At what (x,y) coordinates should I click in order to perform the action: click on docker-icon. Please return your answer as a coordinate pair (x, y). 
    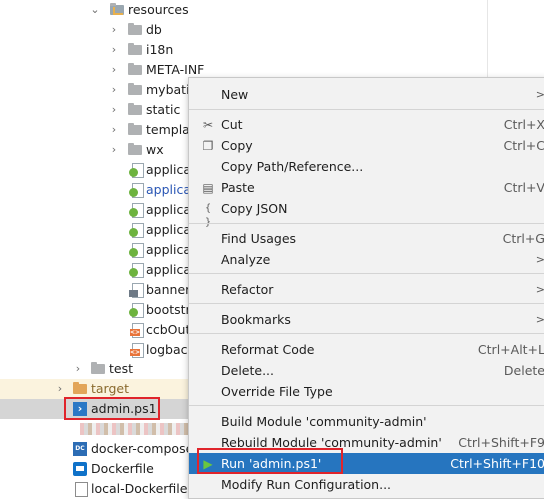
    Looking at the image, I should click on (80, 469).